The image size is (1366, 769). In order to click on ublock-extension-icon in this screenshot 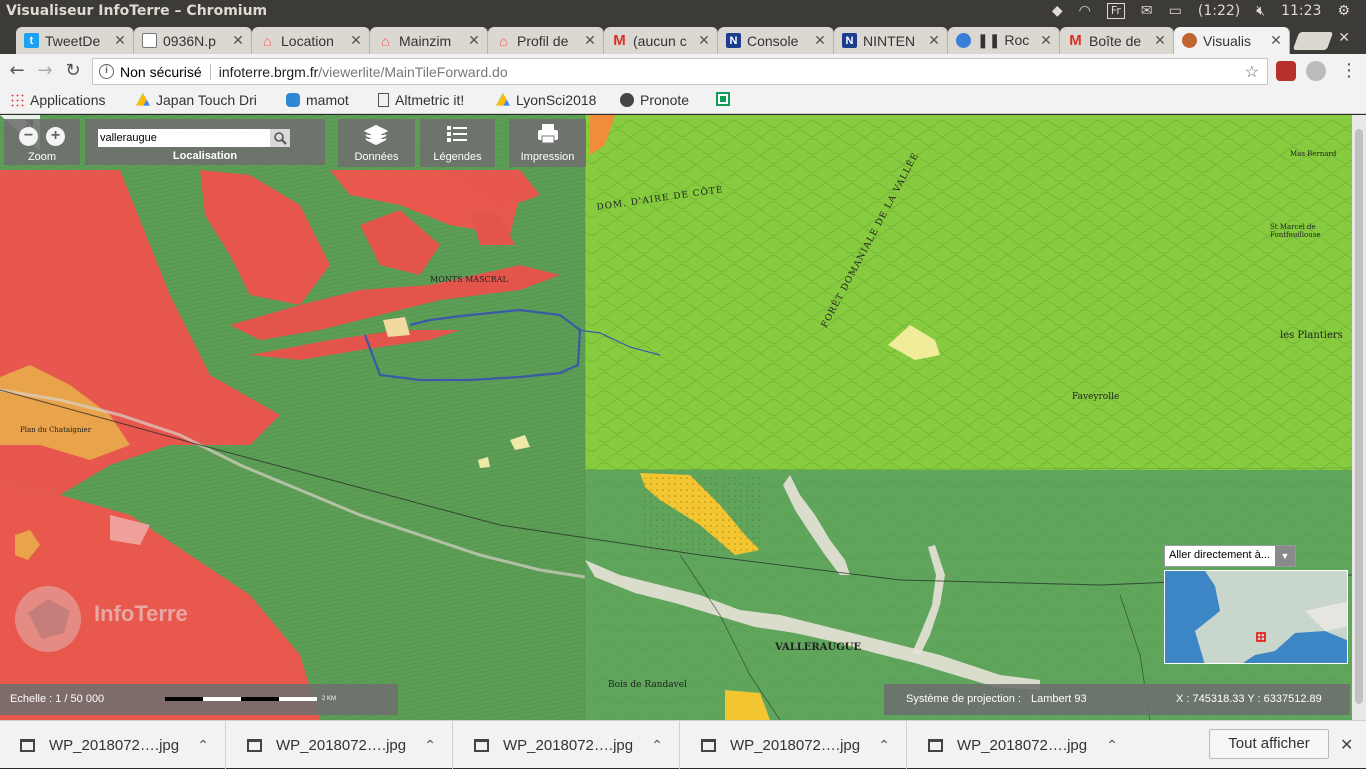, I will do `click(1286, 71)`.